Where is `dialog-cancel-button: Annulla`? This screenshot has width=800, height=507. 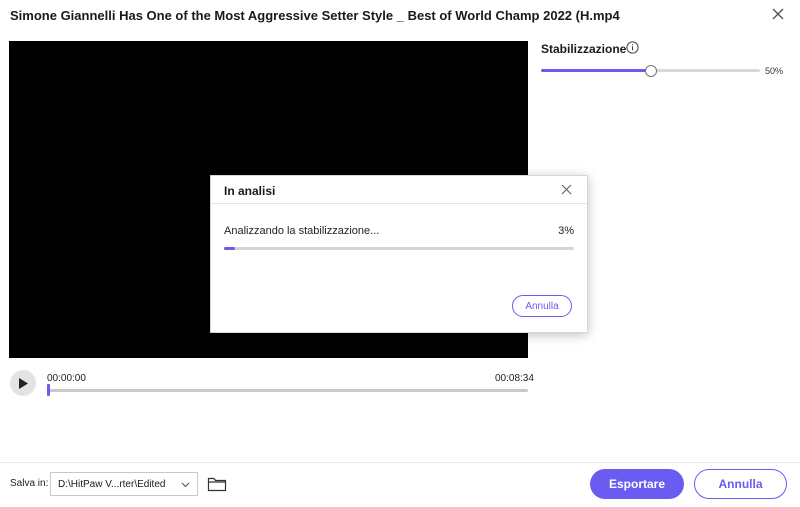
dialog-cancel-button: Annulla is located at coordinates (542, 306).